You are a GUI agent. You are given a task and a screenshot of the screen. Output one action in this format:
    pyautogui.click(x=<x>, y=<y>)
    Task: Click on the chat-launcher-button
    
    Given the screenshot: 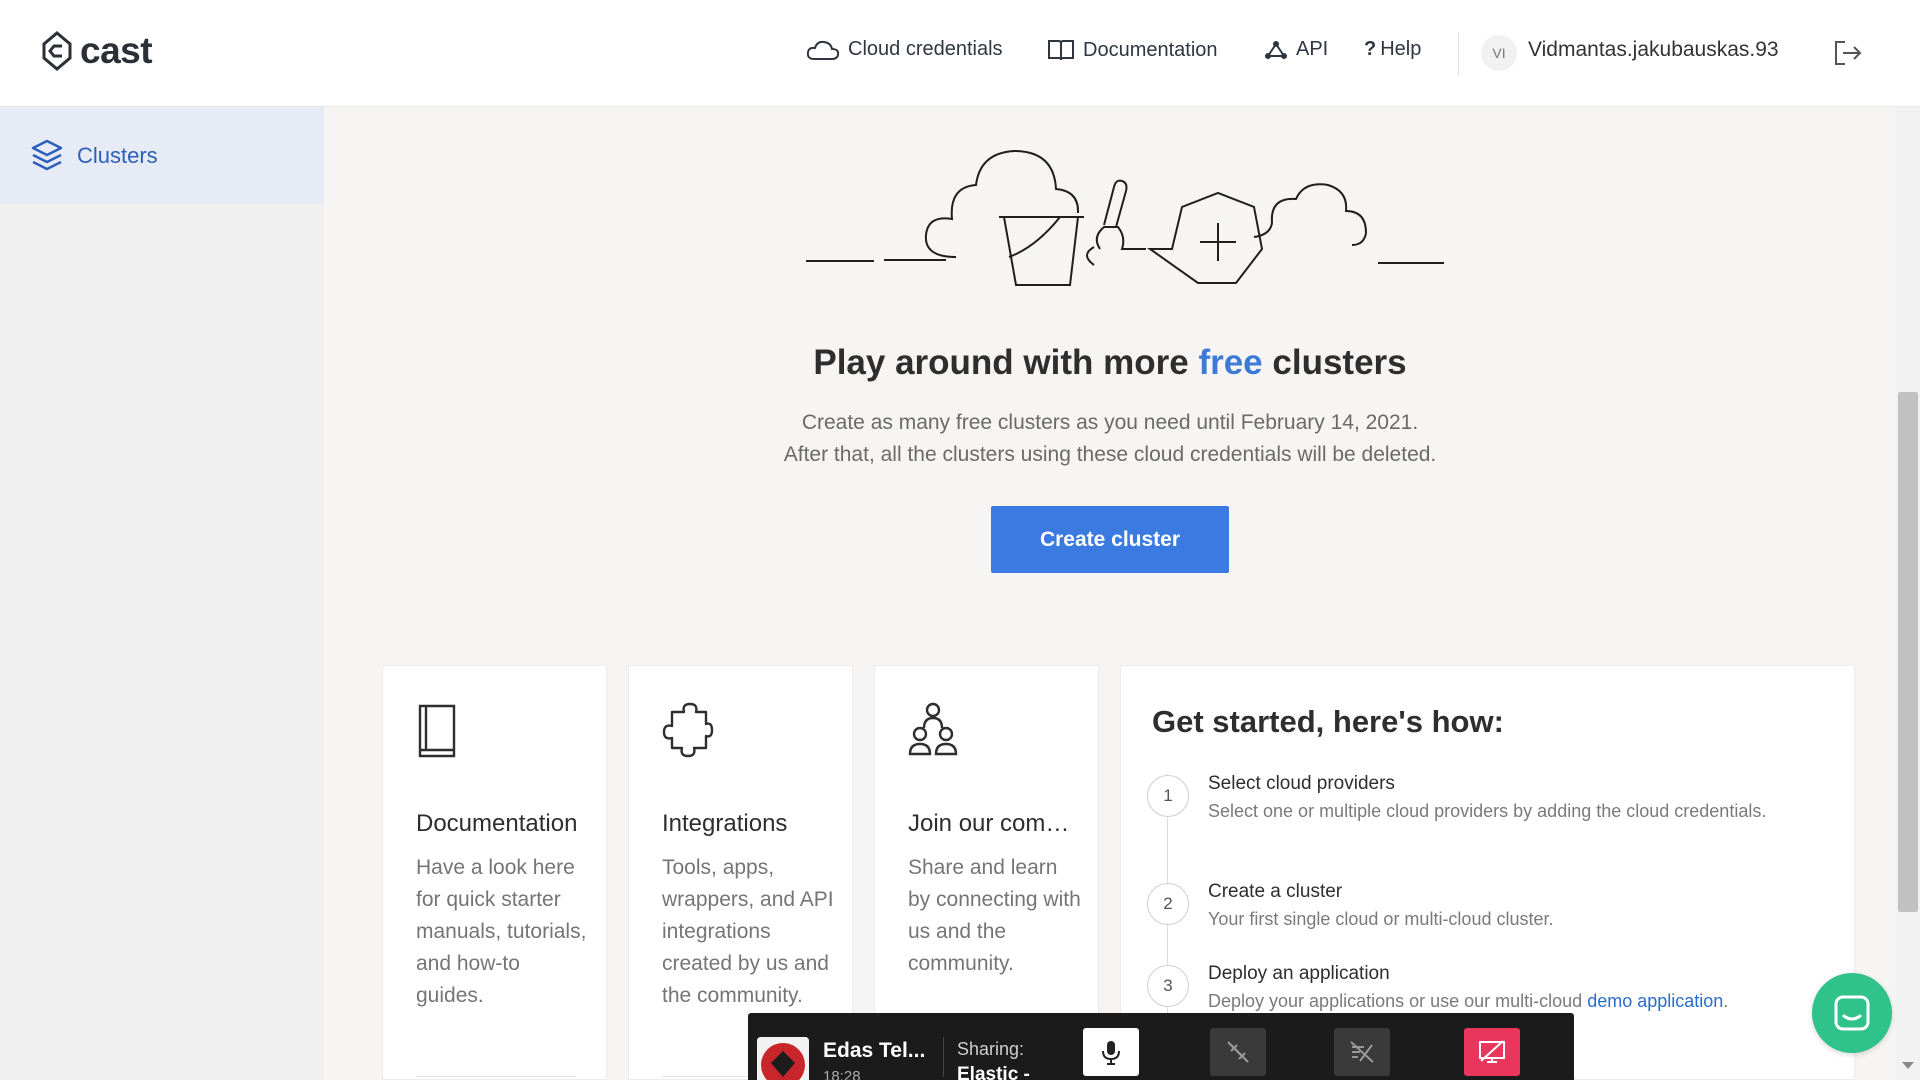 What is the action you would take?
    pyautogui.click(x=1852, y=1013)
    